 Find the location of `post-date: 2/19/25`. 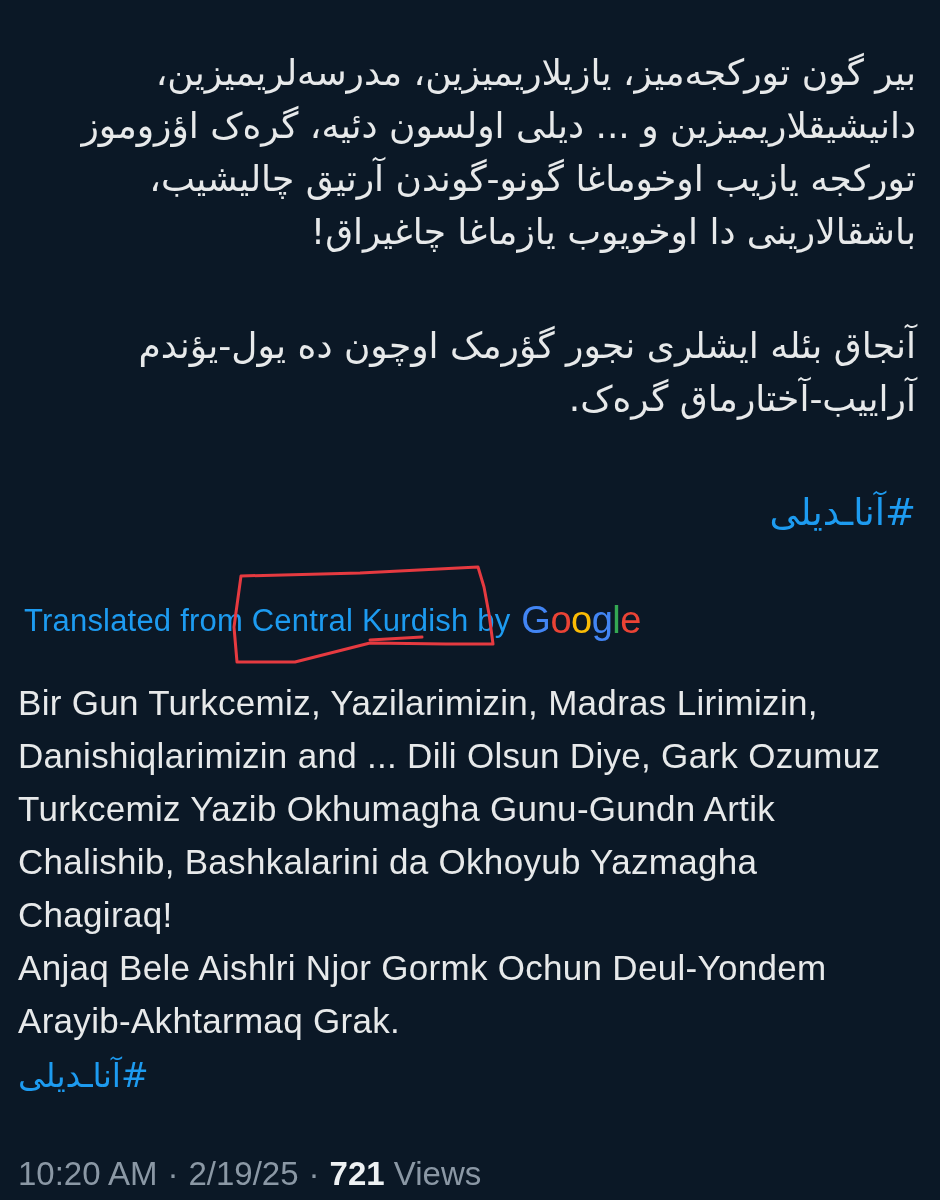

post-date: 2/19/25 is located at coordinates (243, 1174).